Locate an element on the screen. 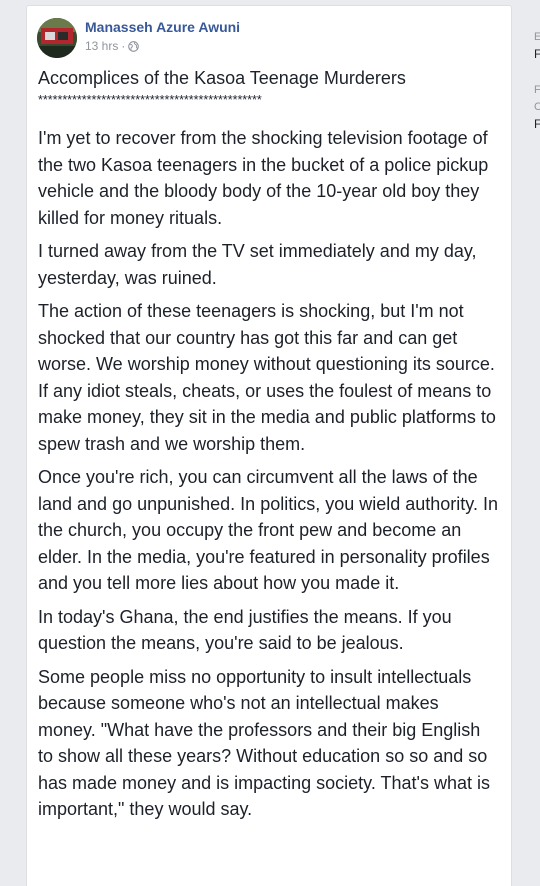  author-avatar is located at coordinates (57, 38).